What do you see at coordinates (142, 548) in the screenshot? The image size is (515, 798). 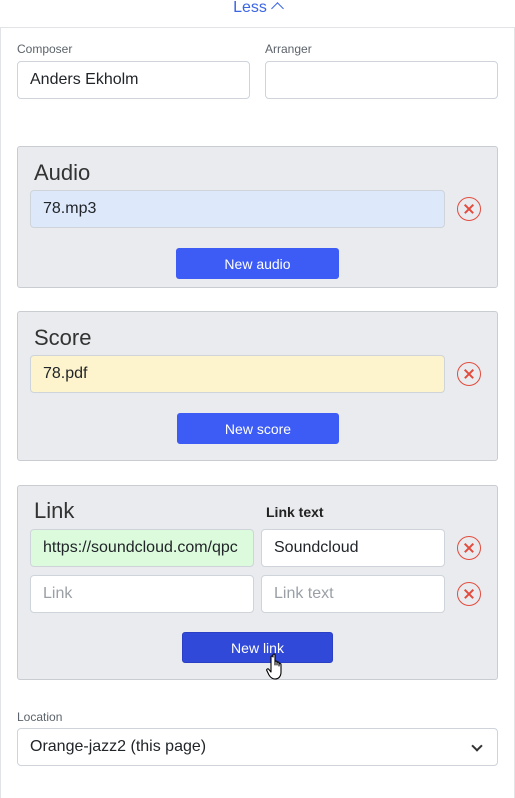 I see `link-url-field: https://soundcloud.com/qpc` at bounding box center [142, 548].